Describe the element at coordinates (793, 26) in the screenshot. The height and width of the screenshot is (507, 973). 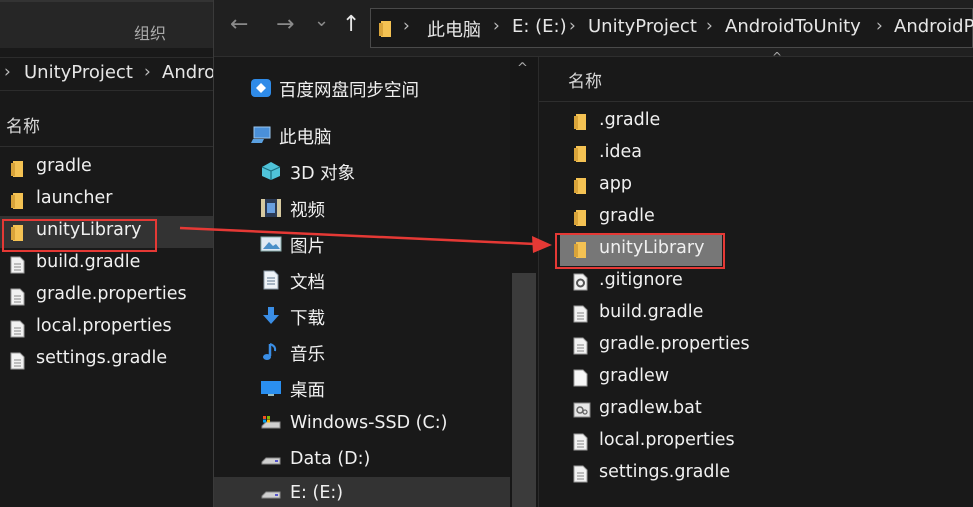
I see `breadcrumb-androidtounity: AndroidToUnity` at that location.